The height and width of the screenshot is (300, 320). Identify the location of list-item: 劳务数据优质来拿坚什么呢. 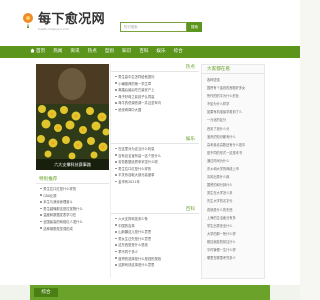
(155, 162).